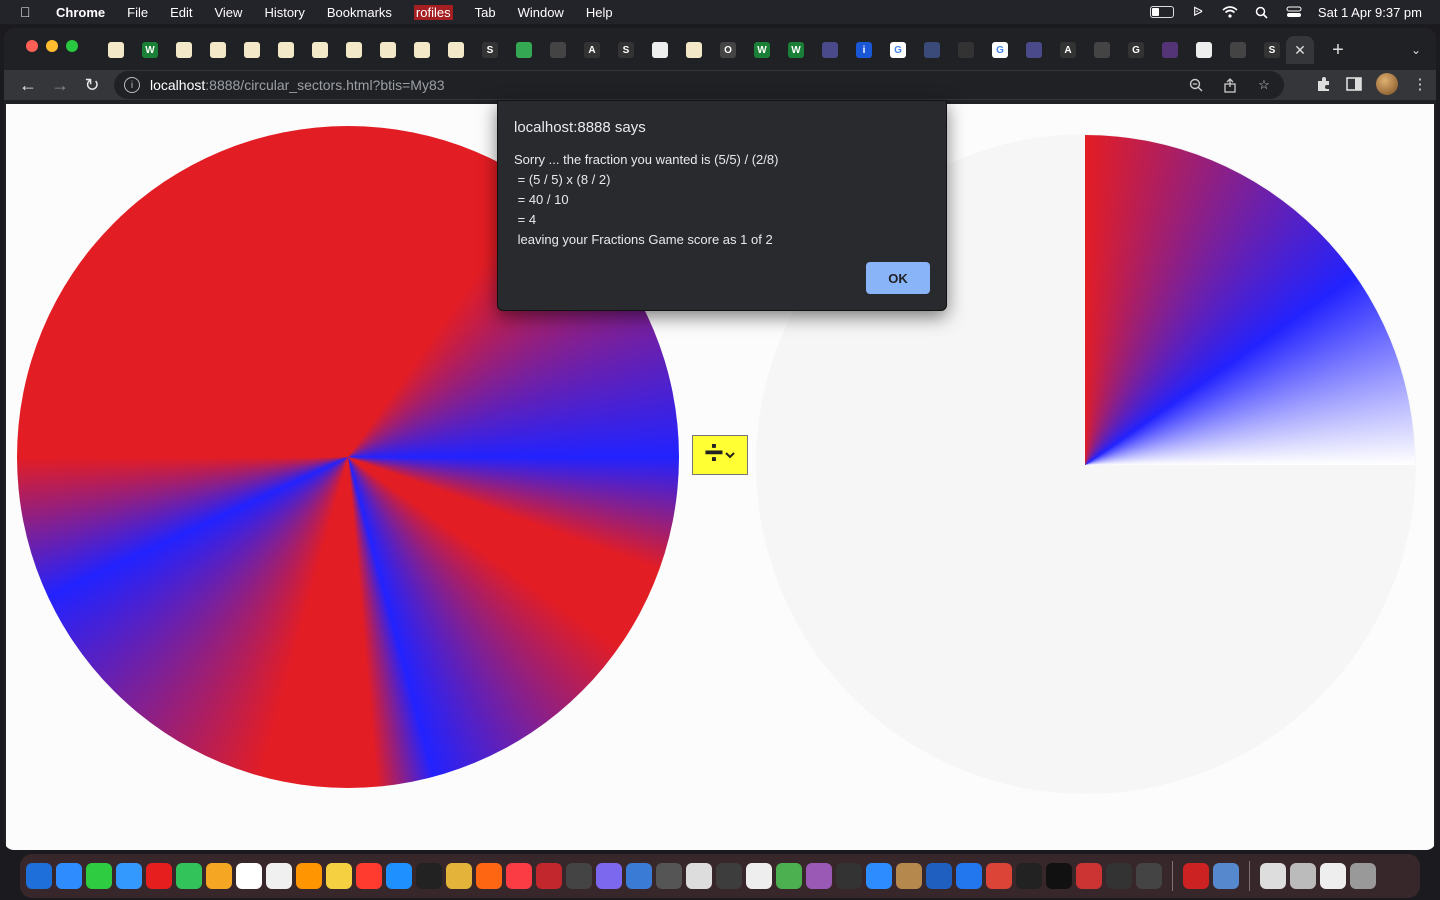  I want to click on profile-avatar, so click(1387, 84).